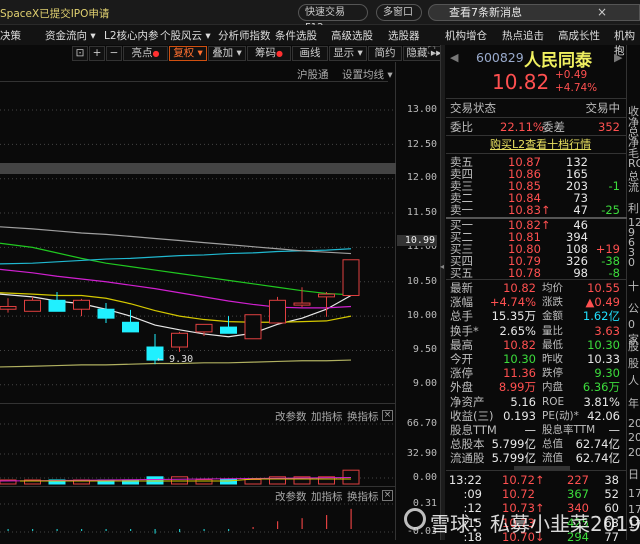  I want to click on volume-tick: 66.70, so click(421, 423).